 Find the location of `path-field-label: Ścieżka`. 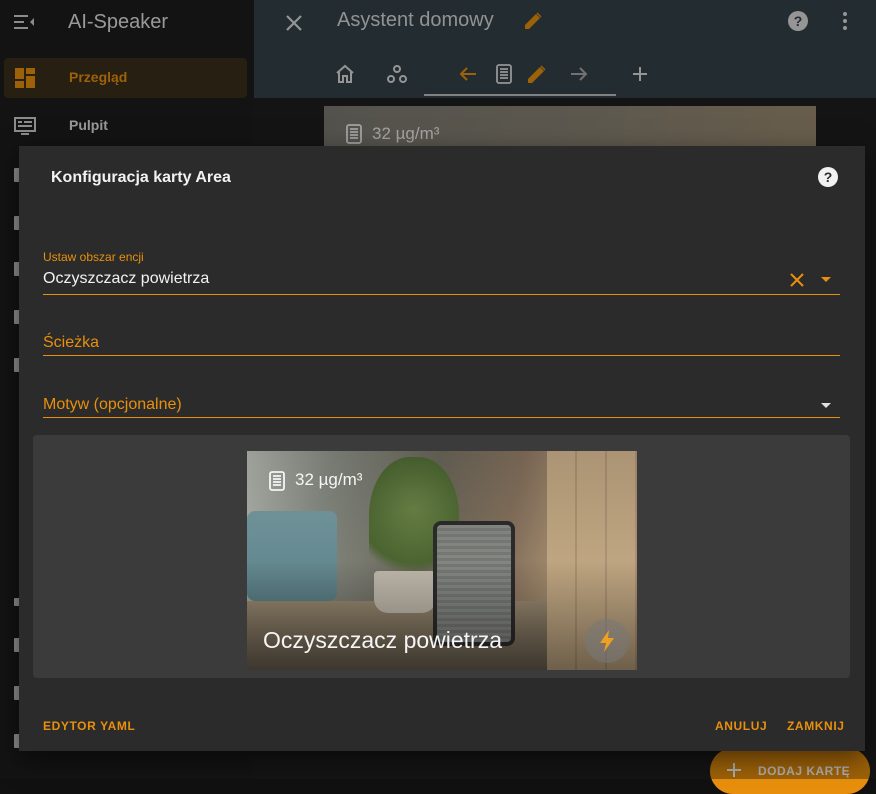

path-field-label: Ścieżka is located at coordinates (71, 342).